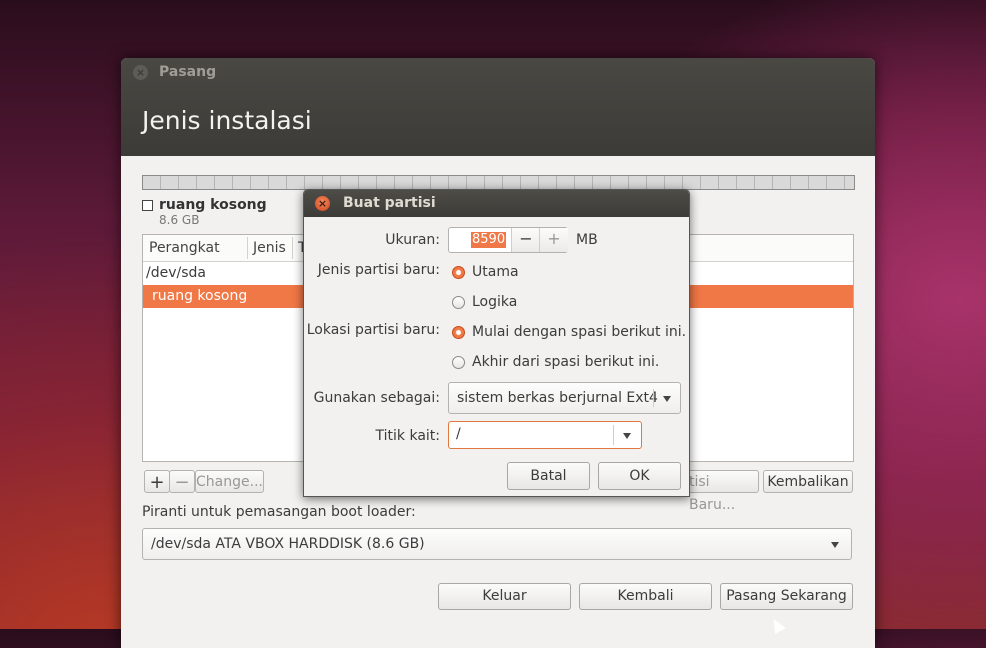 Image resolution: width=986 pixels, height=648 pixels. What do you see at coordinates (645, 596) in the screenshot?
I see `back-button: Kembali` at bounding box center [645, 596].